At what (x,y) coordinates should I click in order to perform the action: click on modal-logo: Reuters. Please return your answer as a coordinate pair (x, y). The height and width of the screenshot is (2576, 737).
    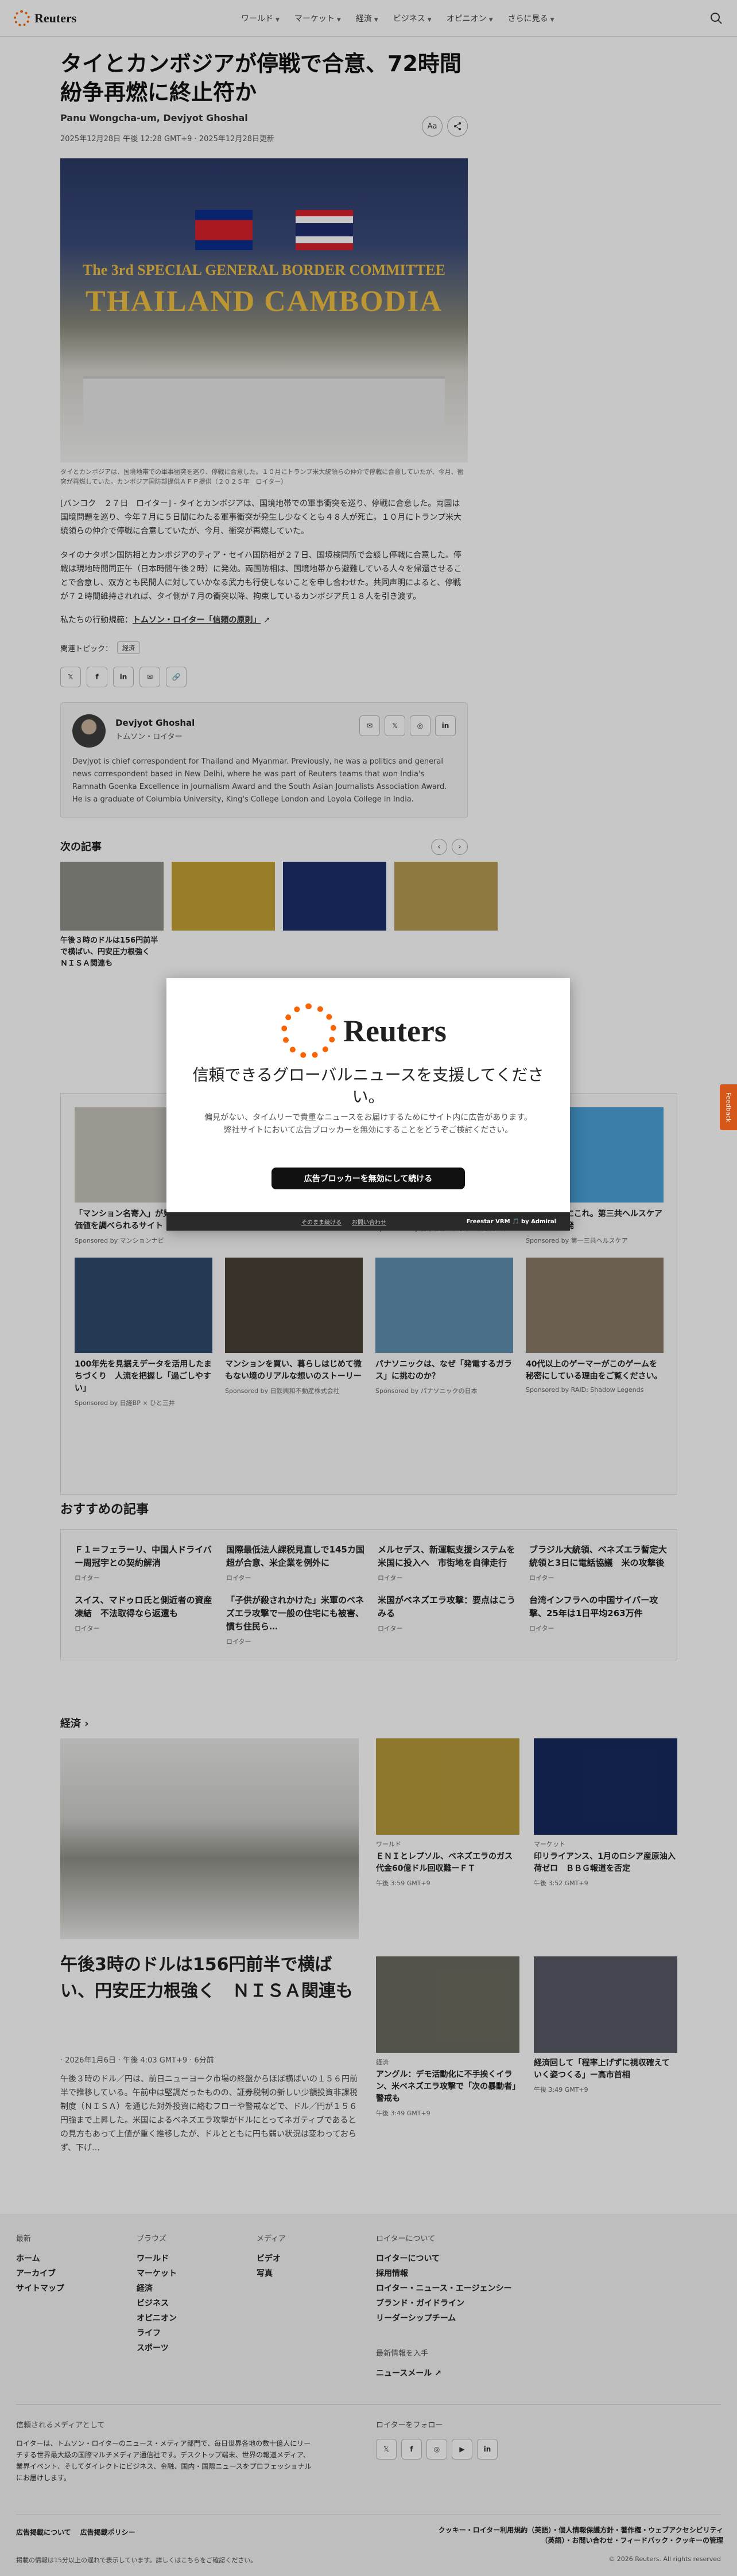
    Looking at the image, I should click on (364, 1031).